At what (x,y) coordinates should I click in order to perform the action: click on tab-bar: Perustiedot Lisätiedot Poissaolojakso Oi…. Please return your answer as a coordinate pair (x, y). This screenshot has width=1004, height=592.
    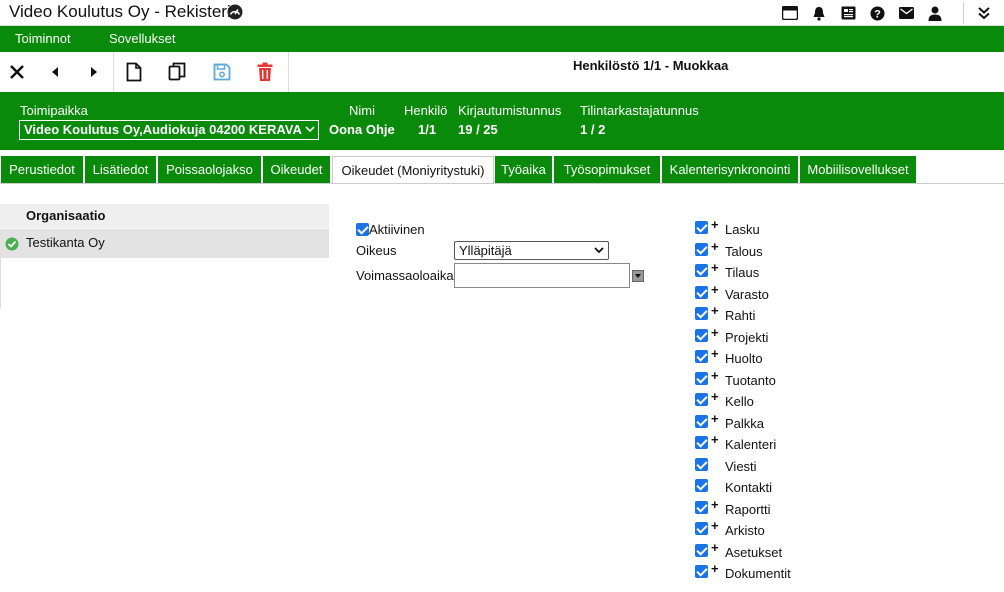
    Looking at the image, I should click on (502, 169).